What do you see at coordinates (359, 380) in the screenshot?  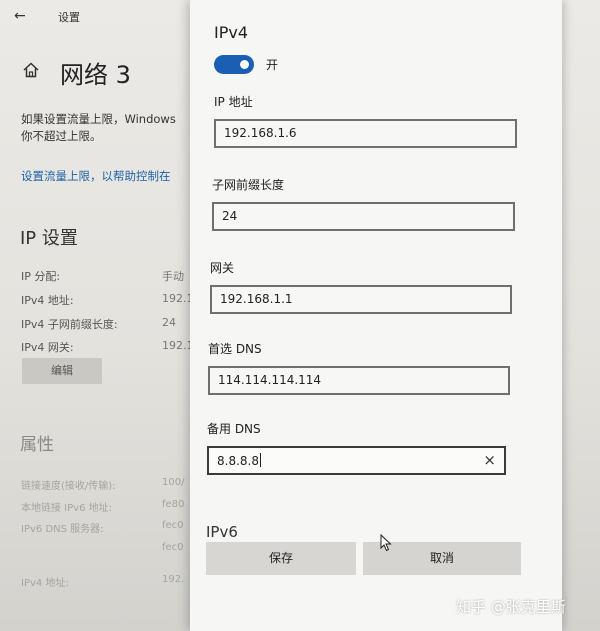 I see `preferred-dns-input: 114.114.114.114` at bounding box center [359, 380].